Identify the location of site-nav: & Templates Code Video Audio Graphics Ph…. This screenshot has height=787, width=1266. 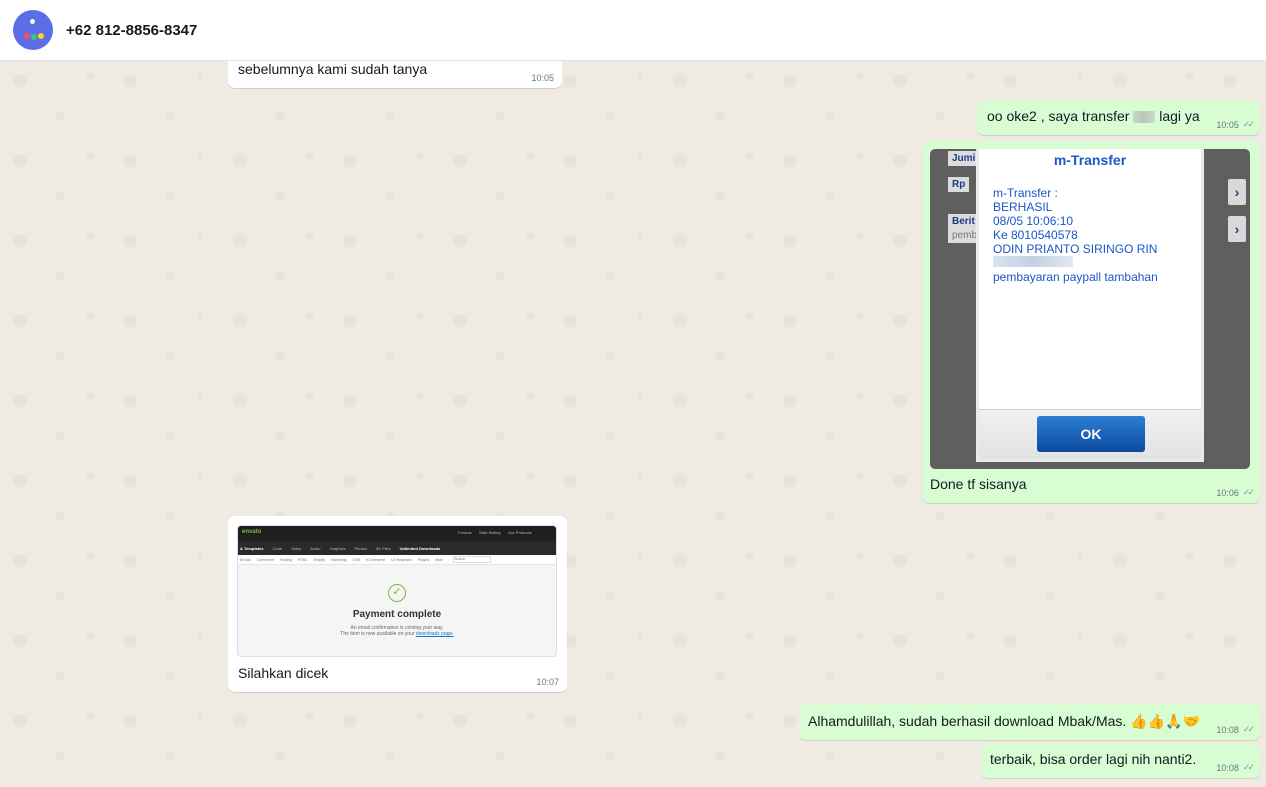
(397, 548).